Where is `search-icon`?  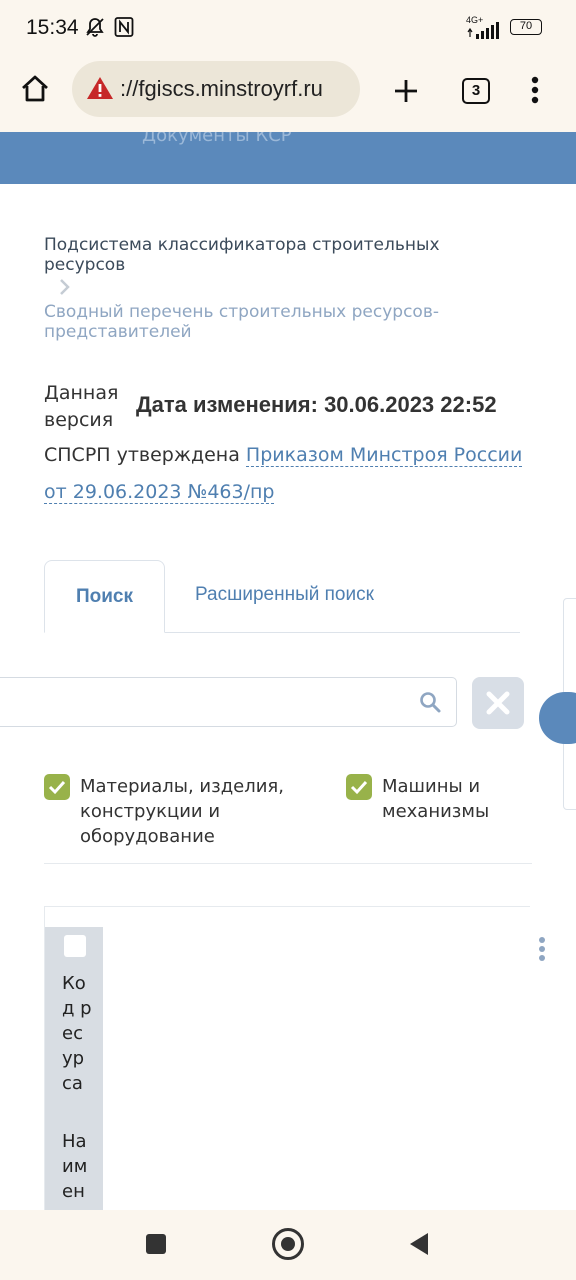
search-icon is located at coordinates (430, 702).